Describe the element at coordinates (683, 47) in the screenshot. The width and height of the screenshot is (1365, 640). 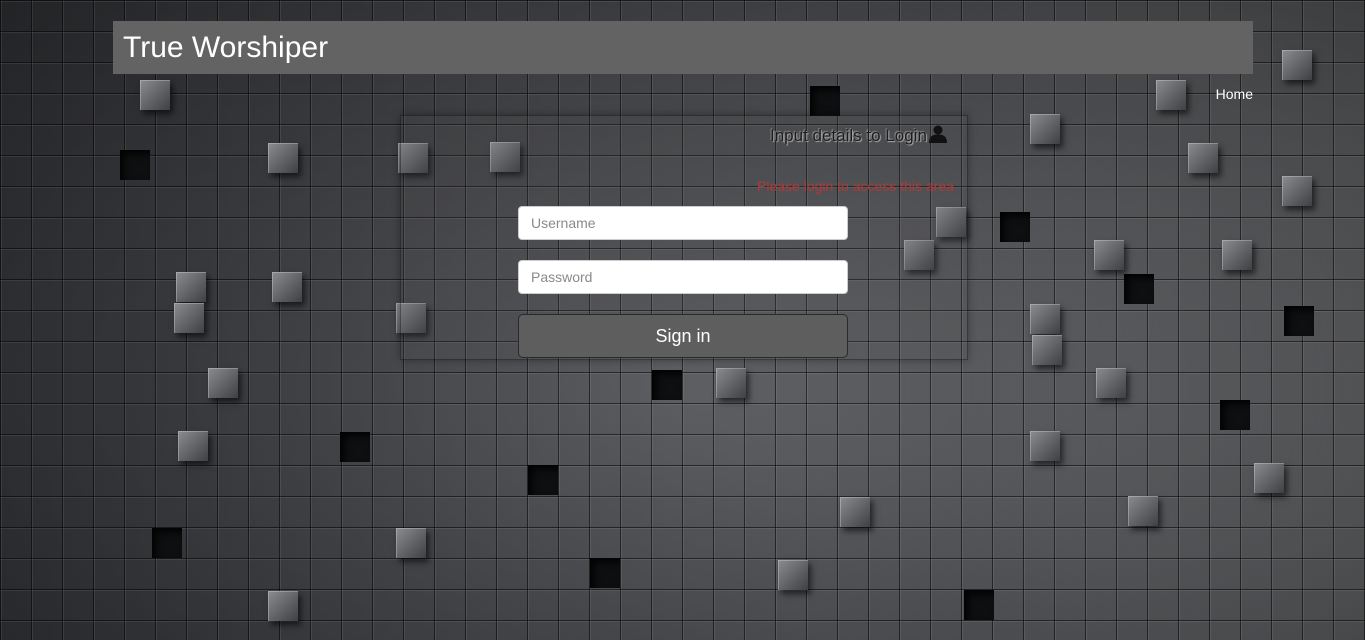
I see `header-bar: True Worshiper` at that location.